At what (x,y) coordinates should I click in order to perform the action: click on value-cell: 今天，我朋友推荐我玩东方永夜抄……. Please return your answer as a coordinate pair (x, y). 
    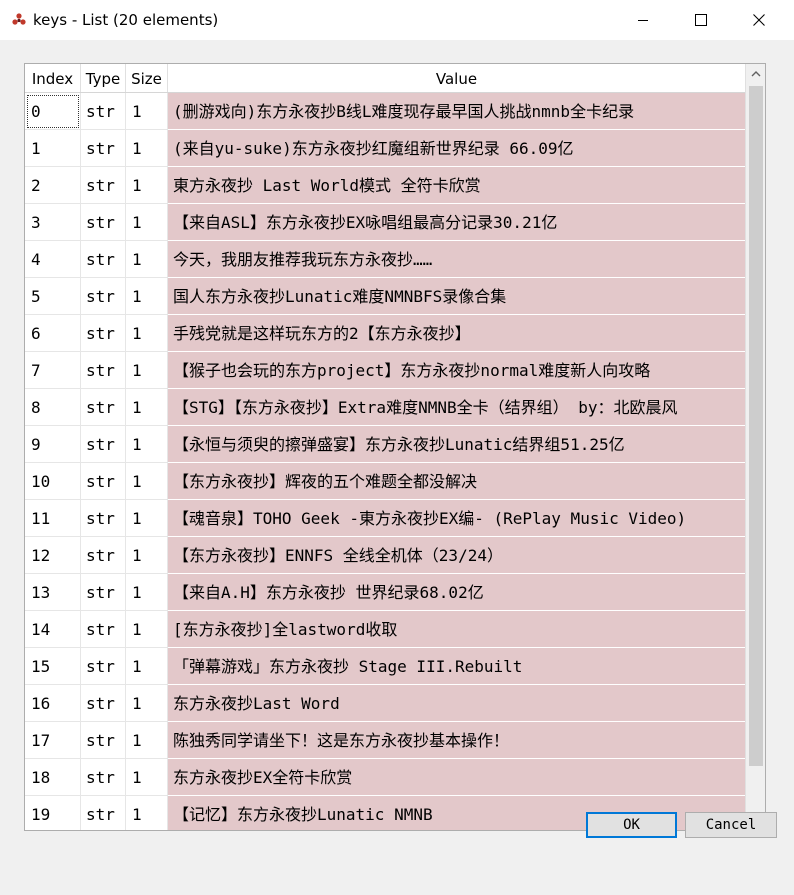
    Looking at the image, I should click on (456, 259).